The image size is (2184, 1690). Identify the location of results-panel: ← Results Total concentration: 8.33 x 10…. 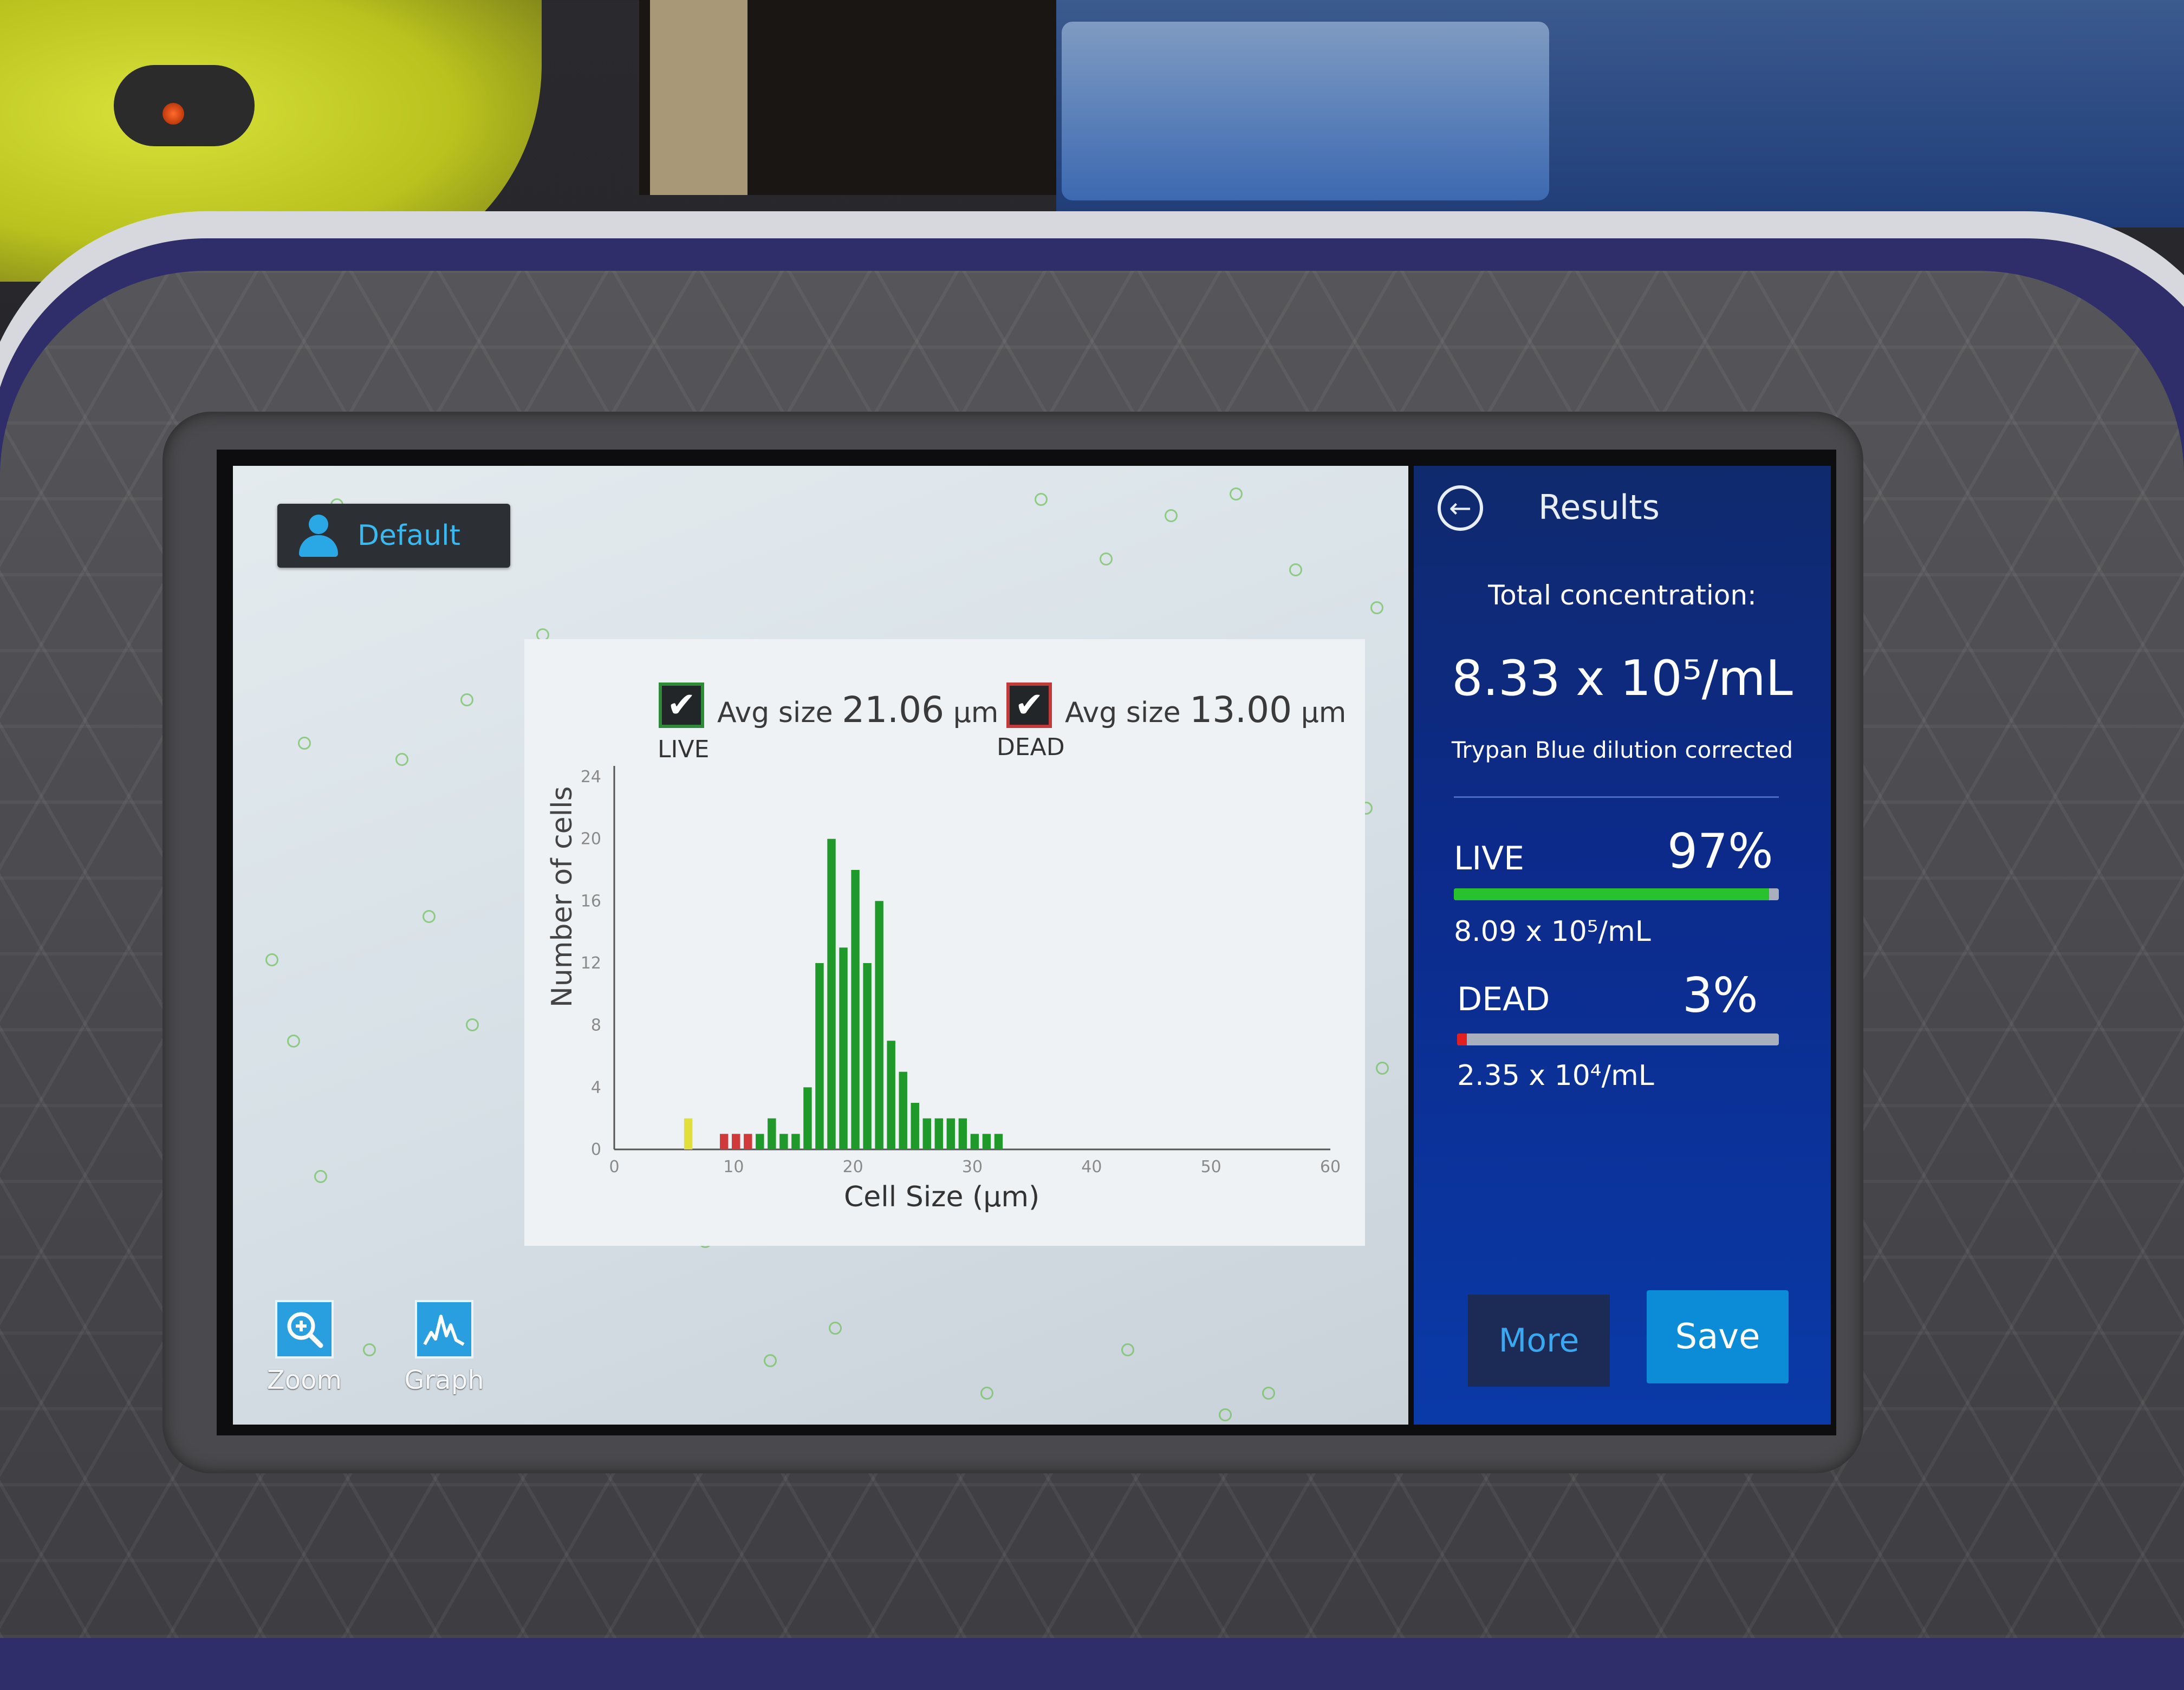
(1622, 945).